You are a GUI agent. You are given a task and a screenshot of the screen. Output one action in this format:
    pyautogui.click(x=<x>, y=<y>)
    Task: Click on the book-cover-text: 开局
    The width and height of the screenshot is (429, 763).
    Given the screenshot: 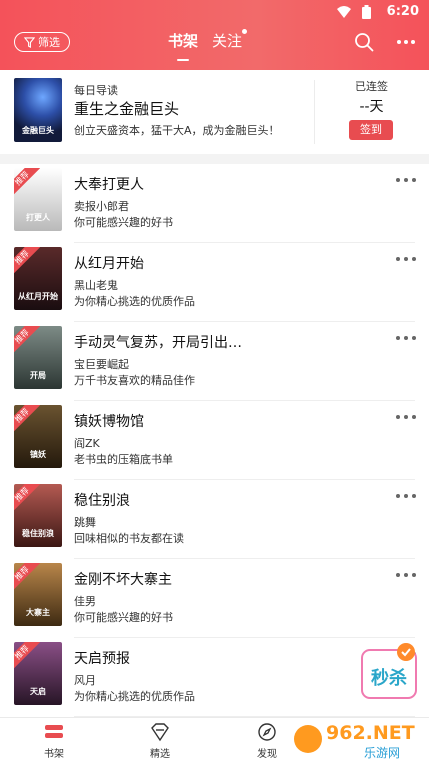 What is the action you would take?
    pyautogui.click(x=38, y=375)
    